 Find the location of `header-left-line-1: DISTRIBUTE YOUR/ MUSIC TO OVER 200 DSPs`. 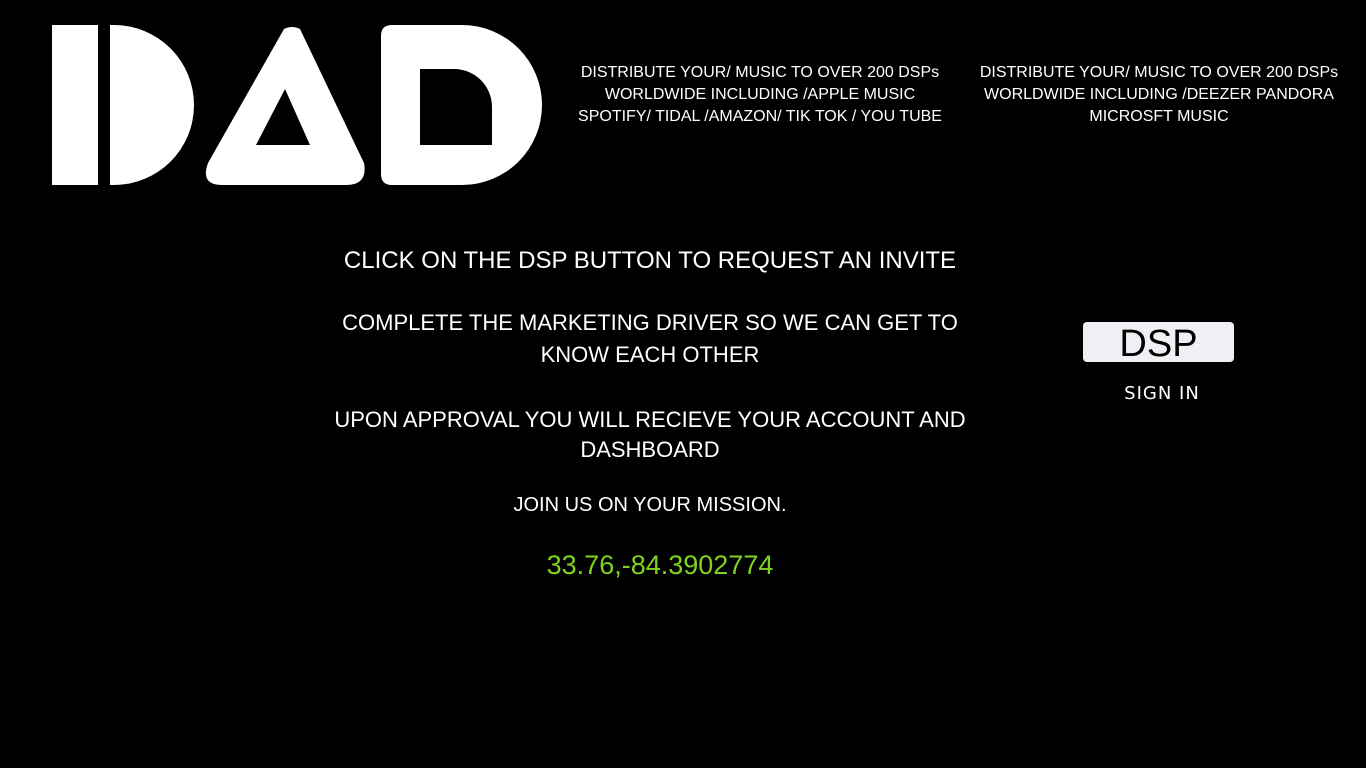

header-left-line-1: DISTRIBUTE YOUR/ MUSIC TO OVER 200 DSPs is located at coordinates (760, 72).